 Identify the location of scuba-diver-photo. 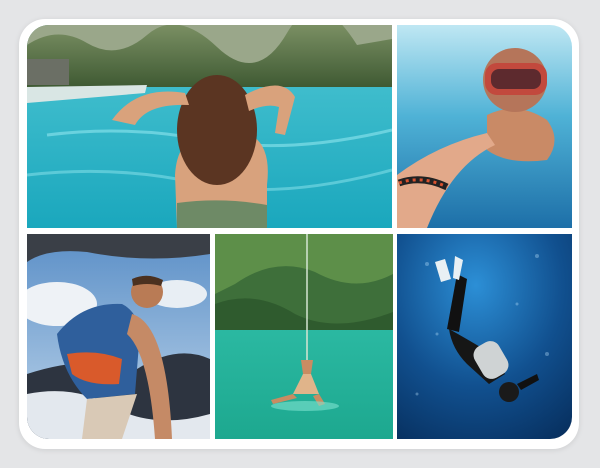
(484, 336).